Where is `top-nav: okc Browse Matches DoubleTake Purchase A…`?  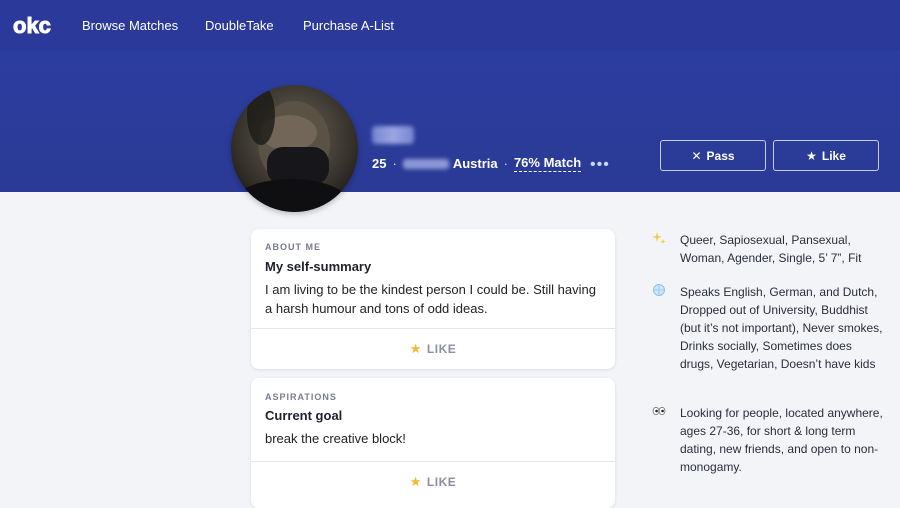
top-nav: okc Browse Matches DoubleTake Purchase A… is located at coordinates (450, 25).